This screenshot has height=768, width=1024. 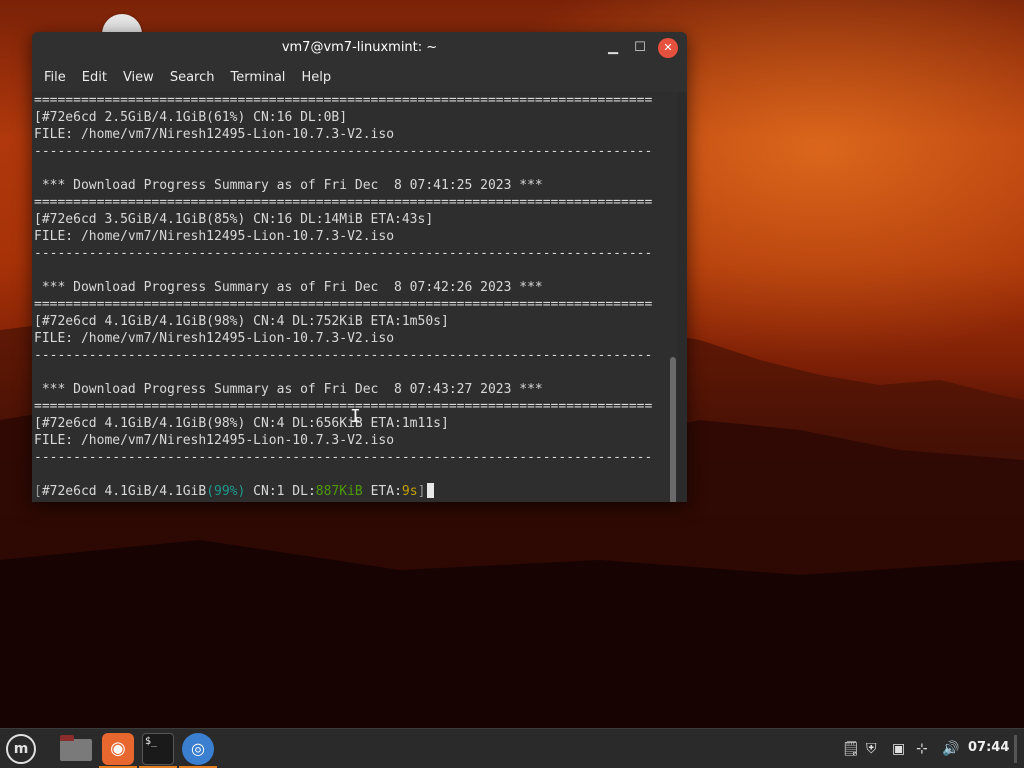 What do you see at coordinates (38, 491) in the screenshot?
I see `progress-open-bracket: [` at bounding box center [38, 491].